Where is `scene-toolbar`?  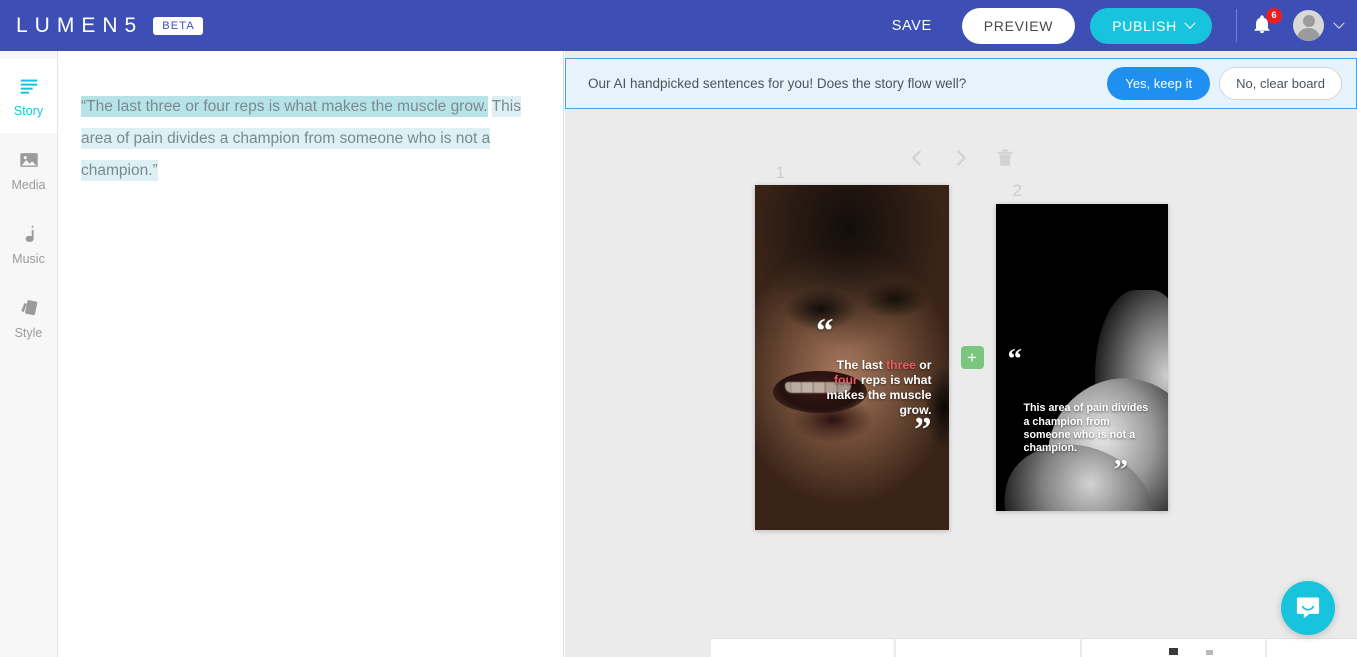 scene-toolbar is located at coordinates (961, 158).